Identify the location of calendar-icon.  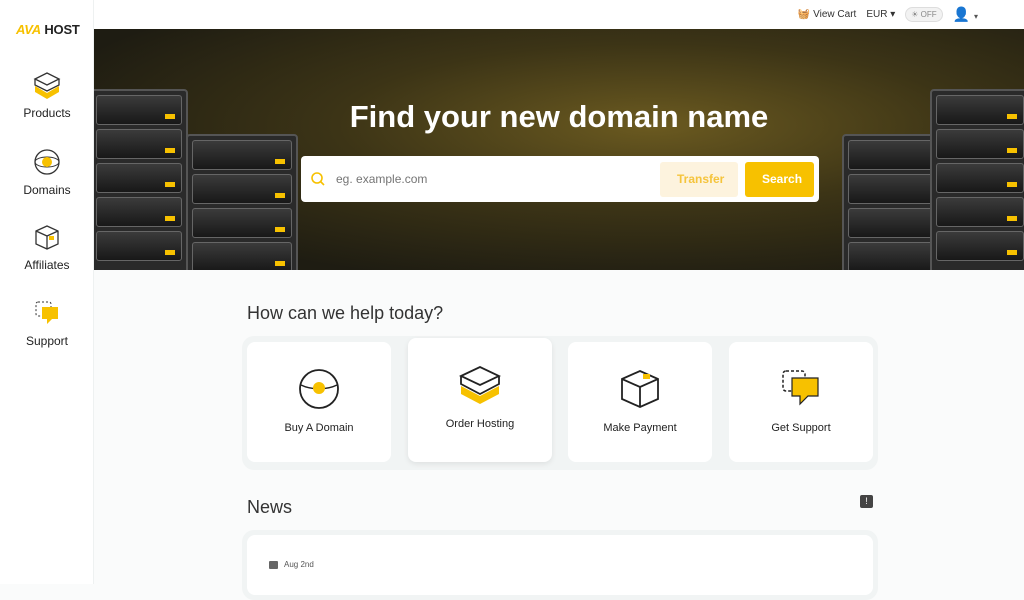
(273, 565).